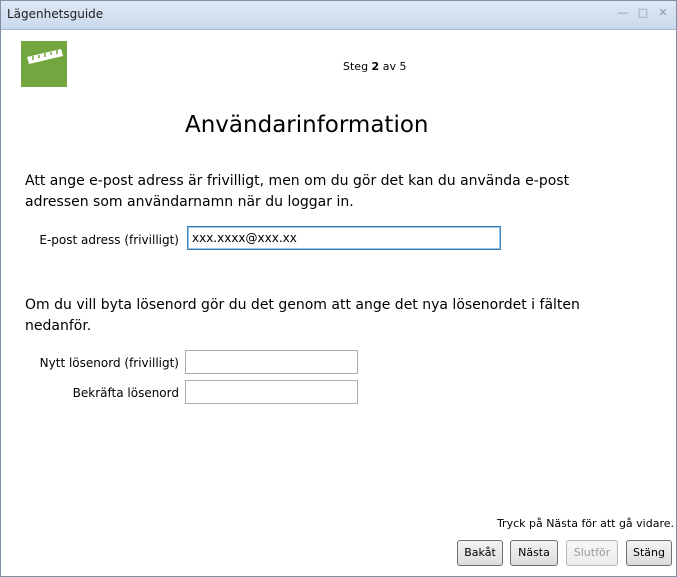  Describe the element at coordinates (55, 14) in the screenshot. I see `window-title: Lägenhetsguide` at that location.